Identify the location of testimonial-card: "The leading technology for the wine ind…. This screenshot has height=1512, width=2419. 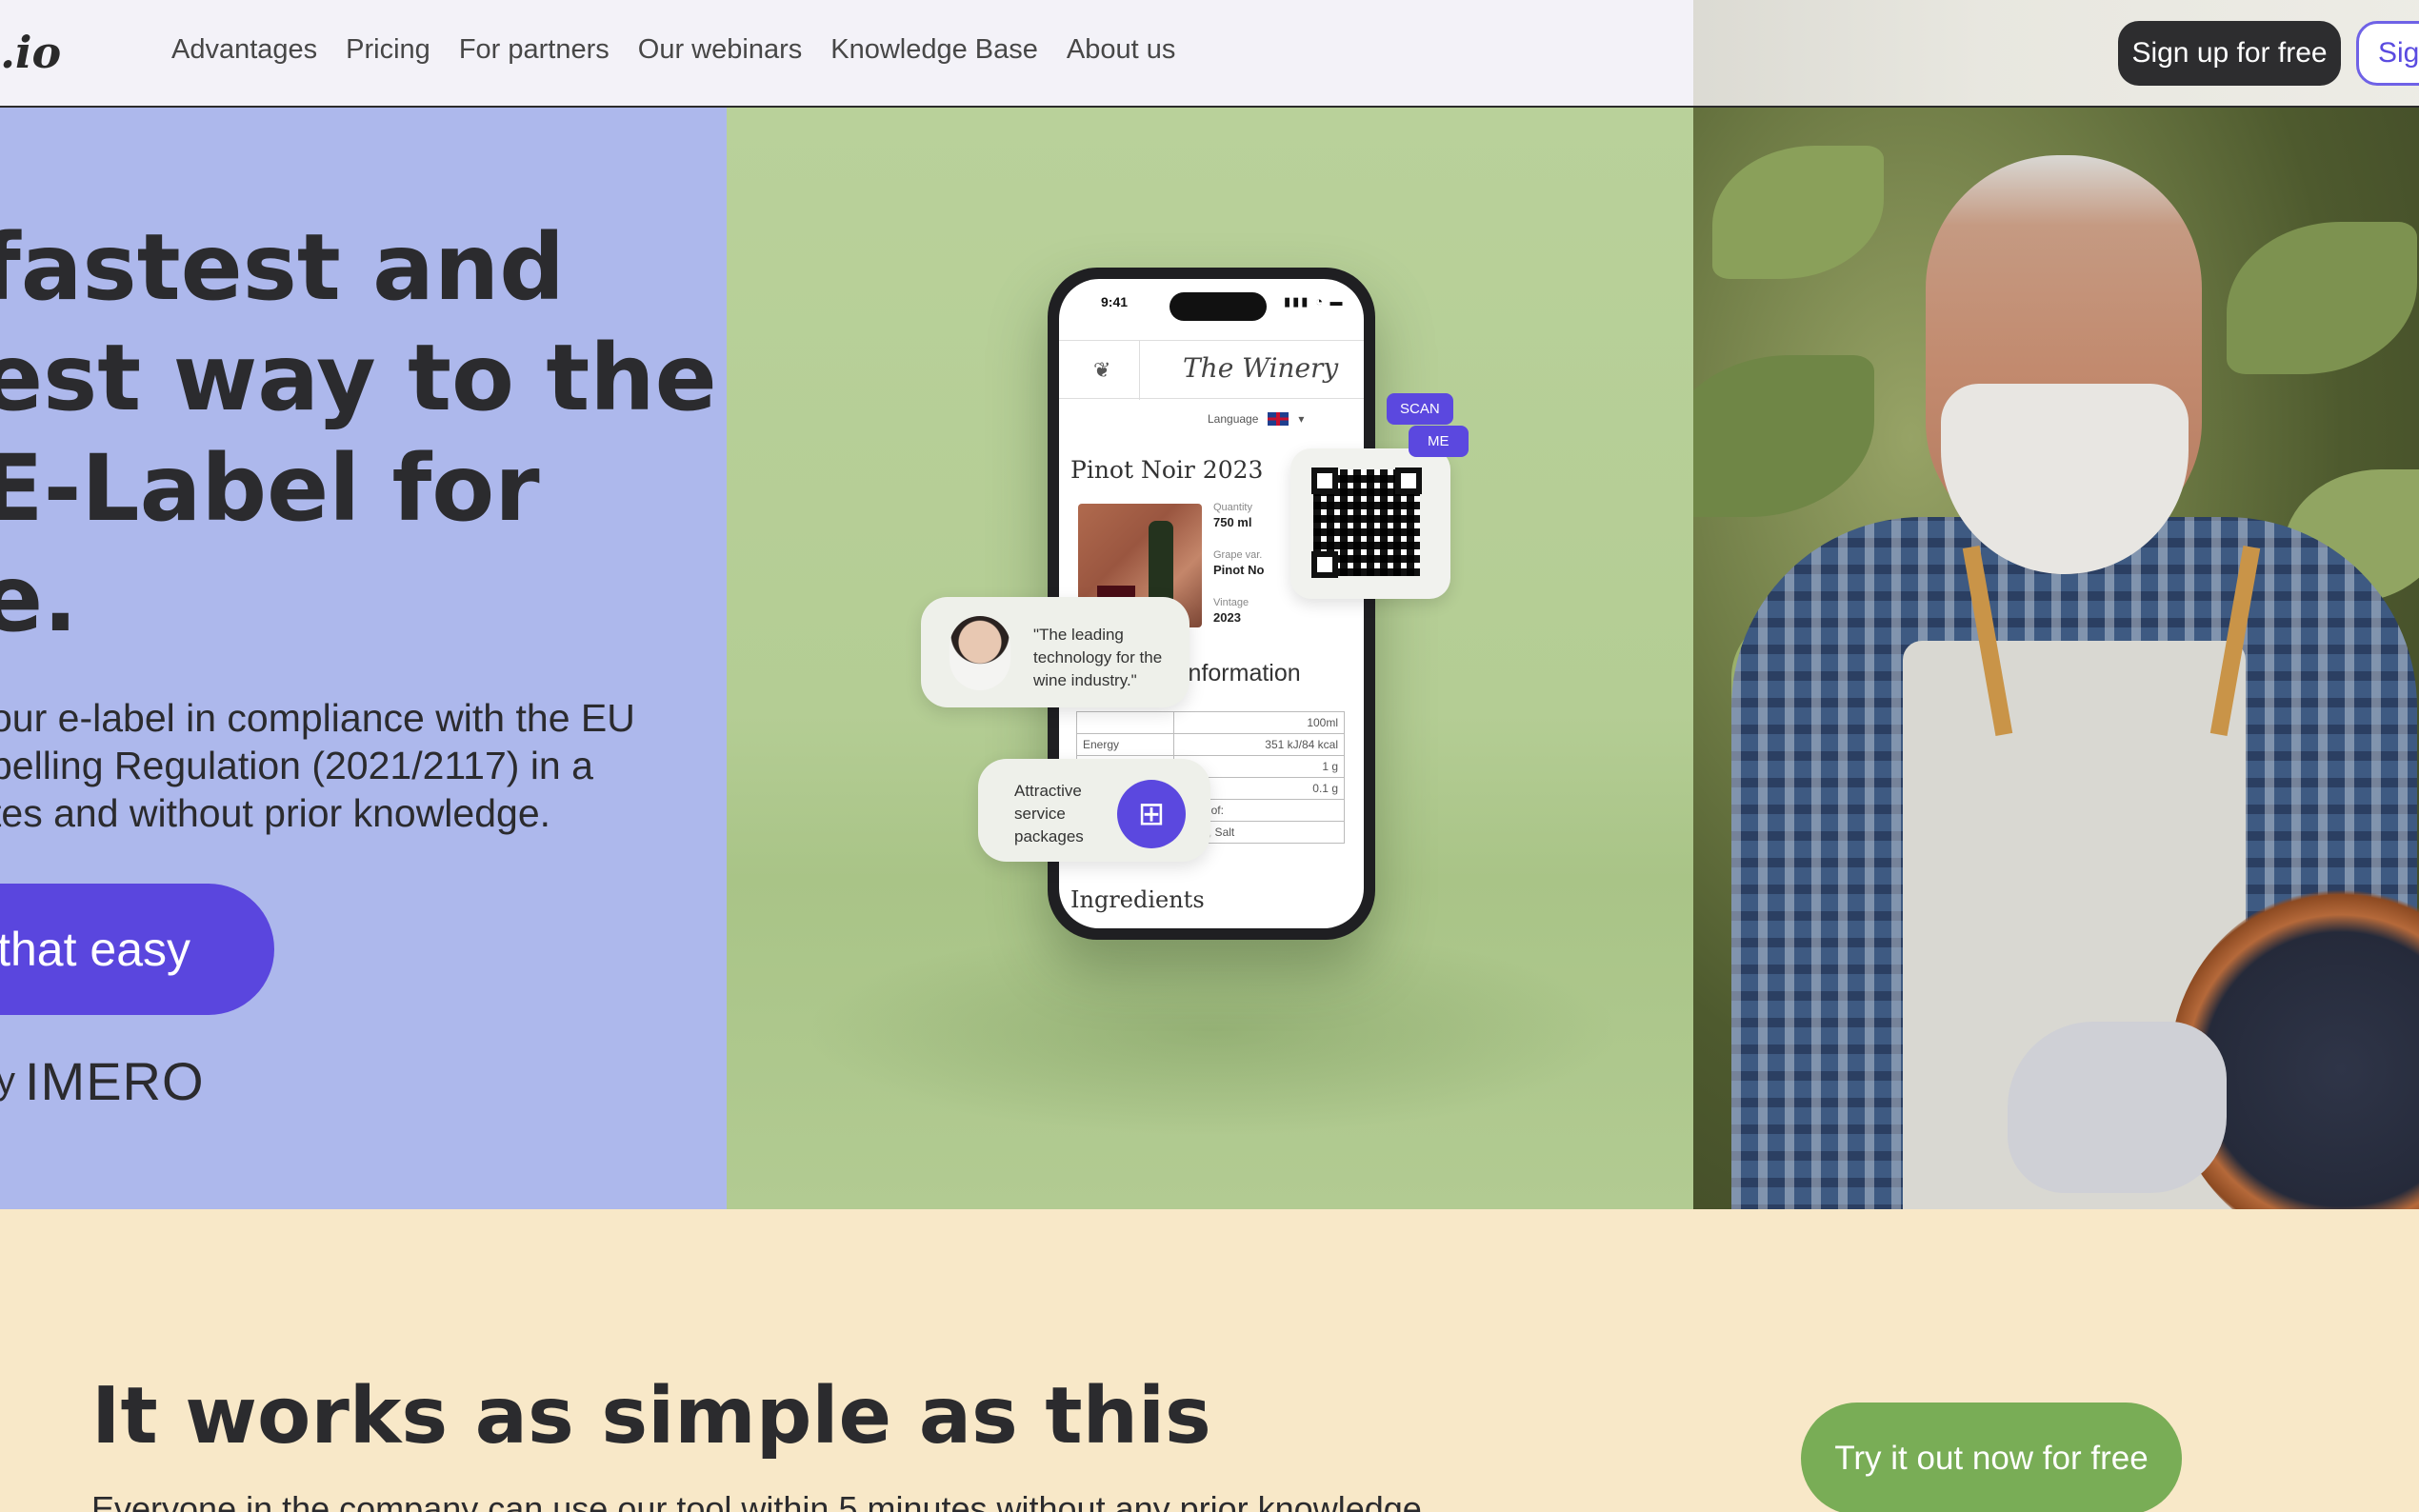
(1055, 652).